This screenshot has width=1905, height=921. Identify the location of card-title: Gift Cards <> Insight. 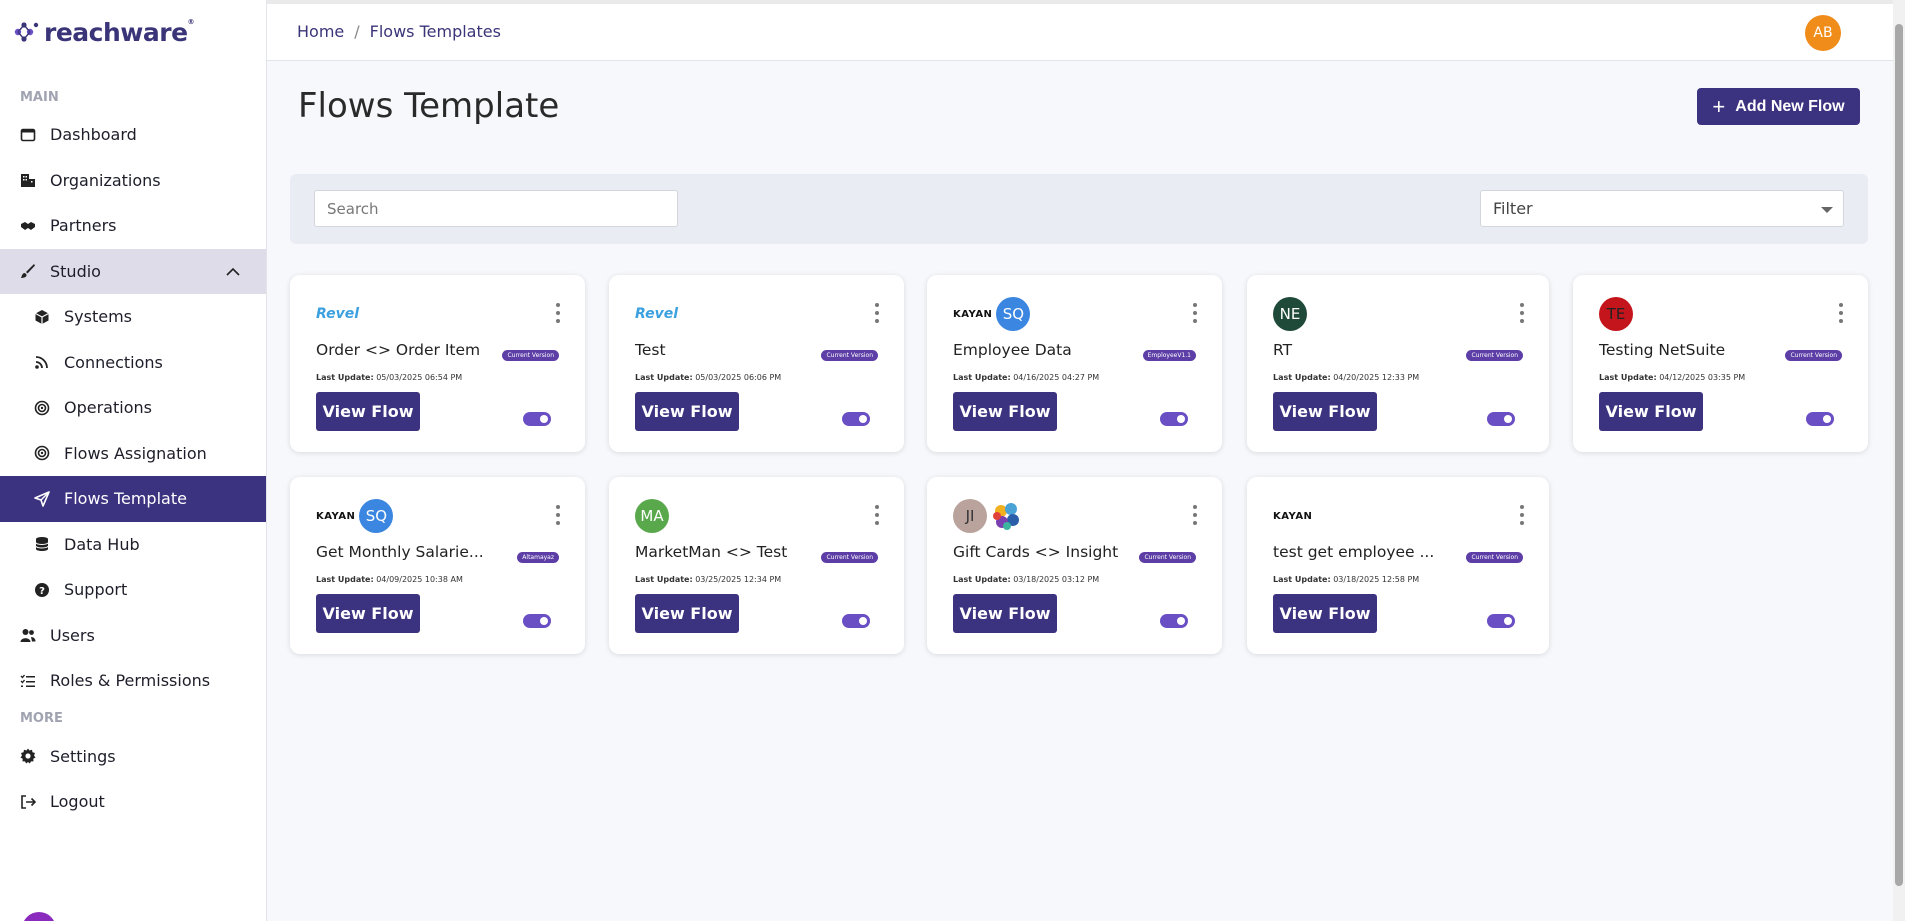
(1036, 552).